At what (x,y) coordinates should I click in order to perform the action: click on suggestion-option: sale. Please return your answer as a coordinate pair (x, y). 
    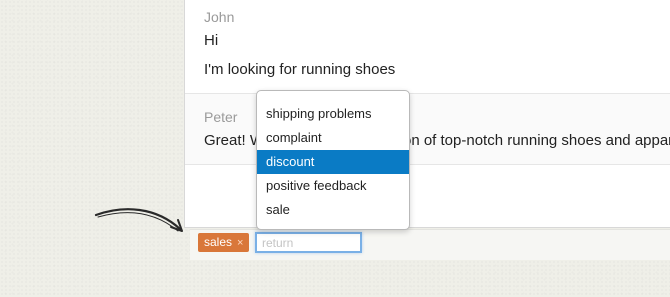
    Looking at the image, I should click on (333, 210).